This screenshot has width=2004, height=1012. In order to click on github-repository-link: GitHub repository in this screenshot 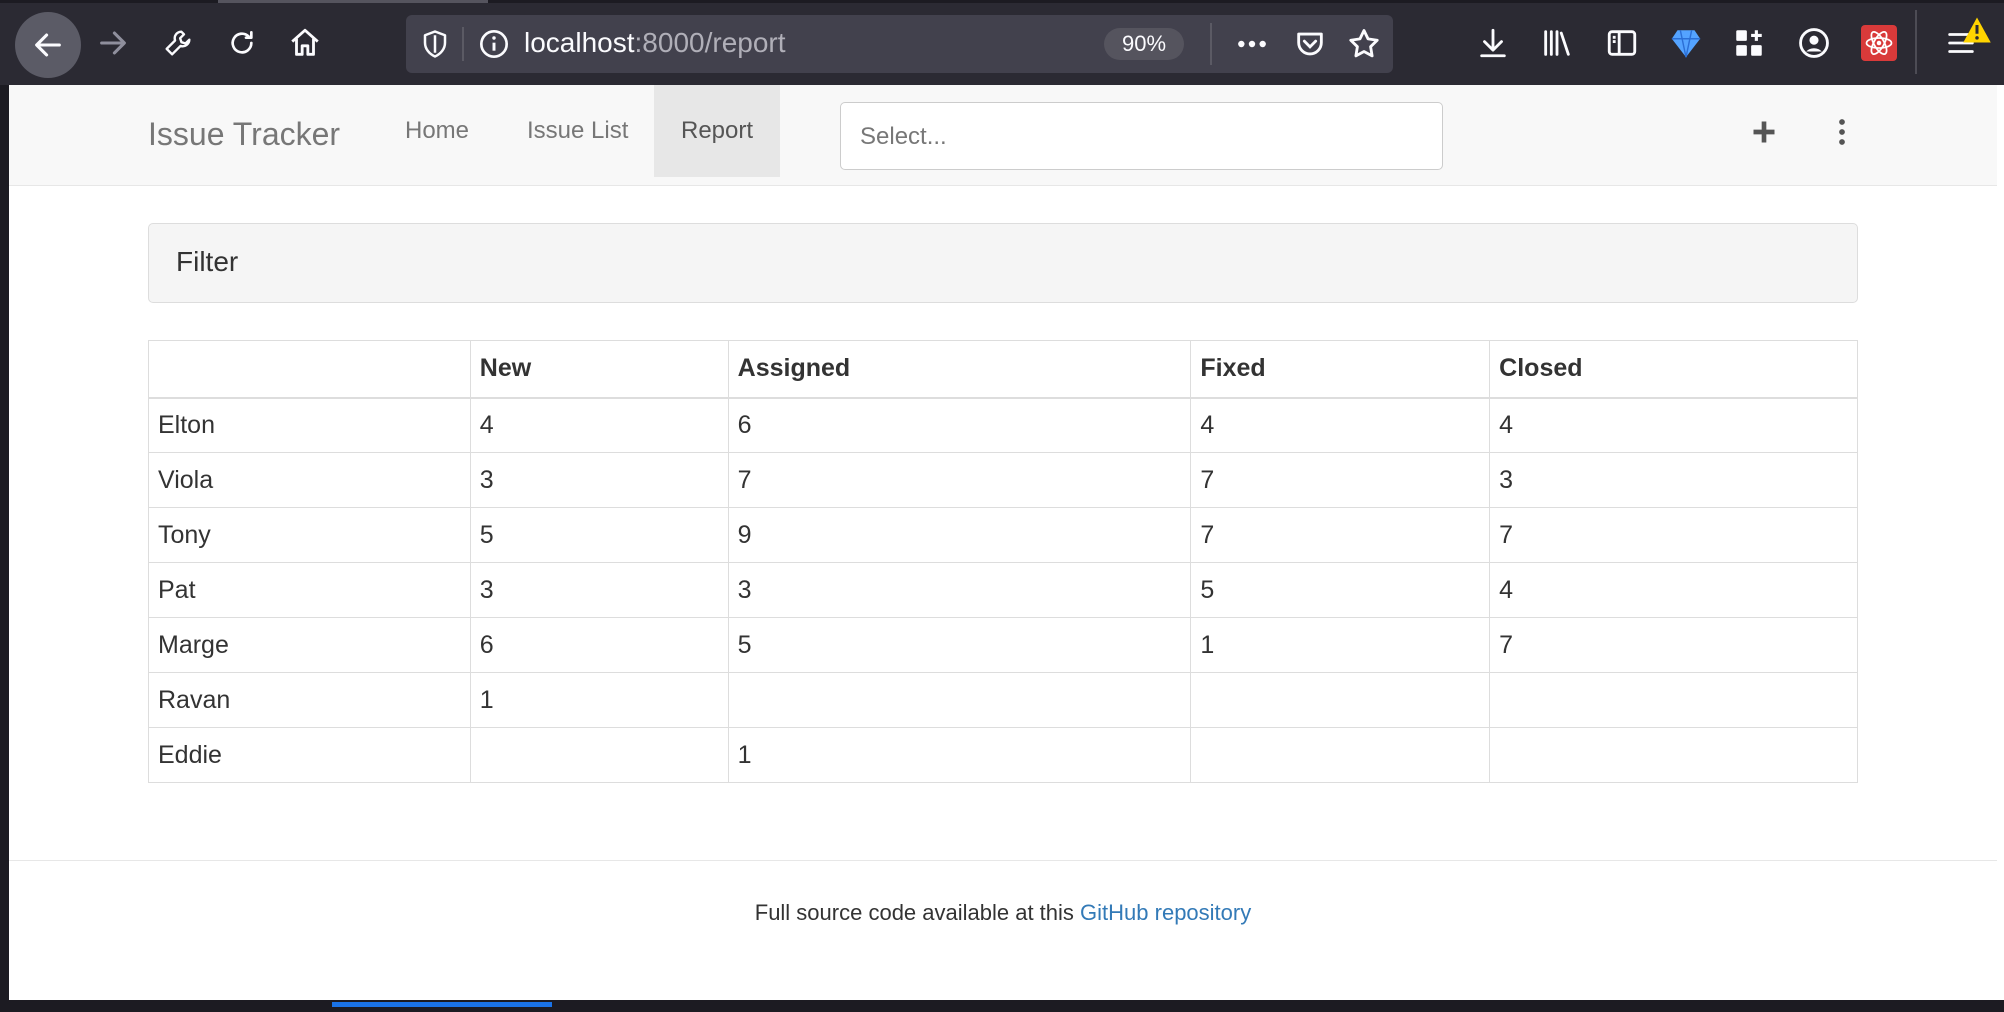, I will do `click(1165, 912)`.